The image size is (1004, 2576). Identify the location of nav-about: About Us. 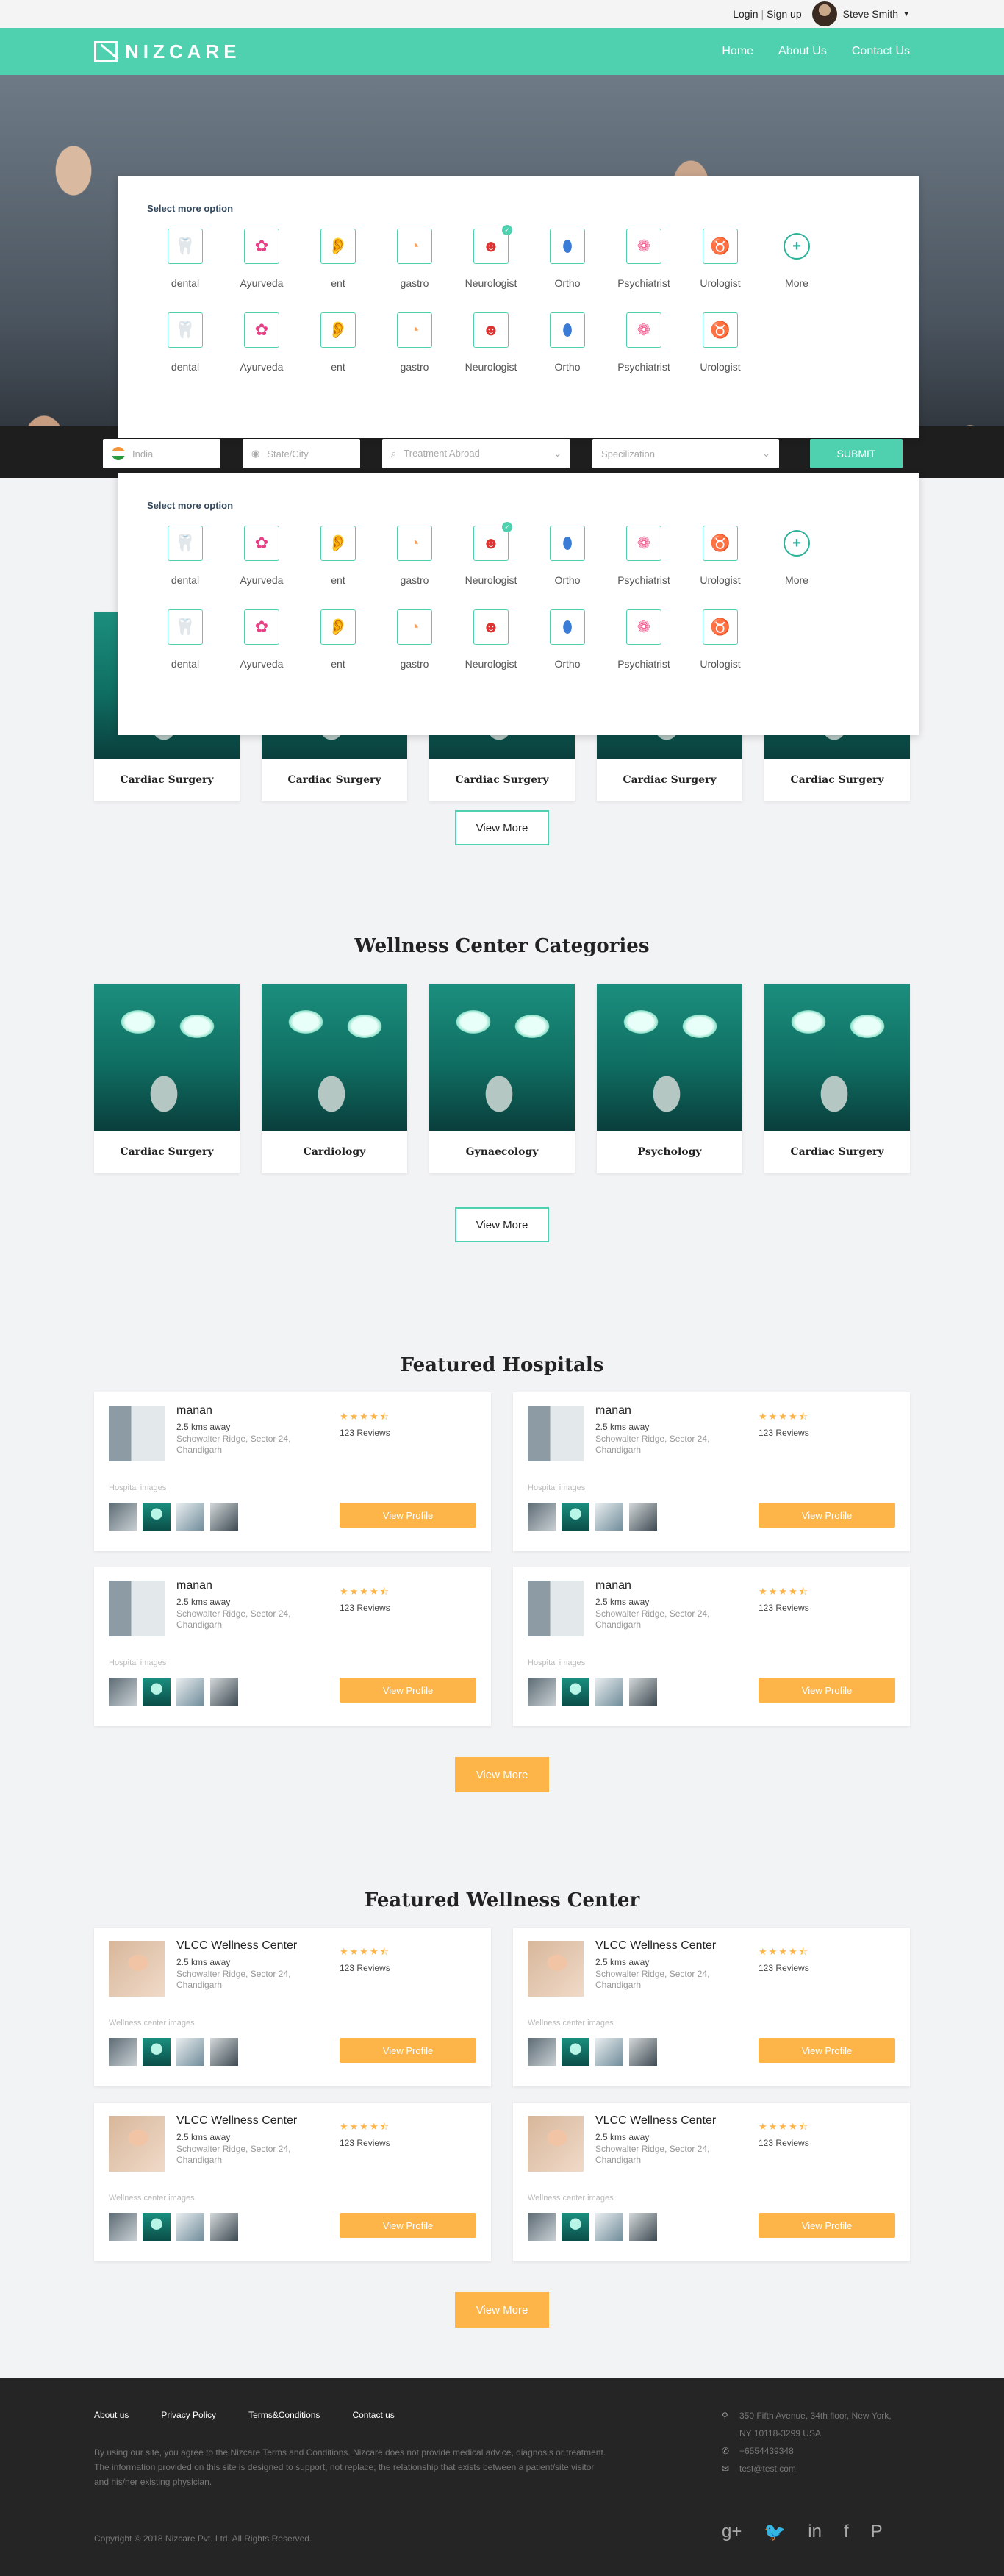
(802, 52).